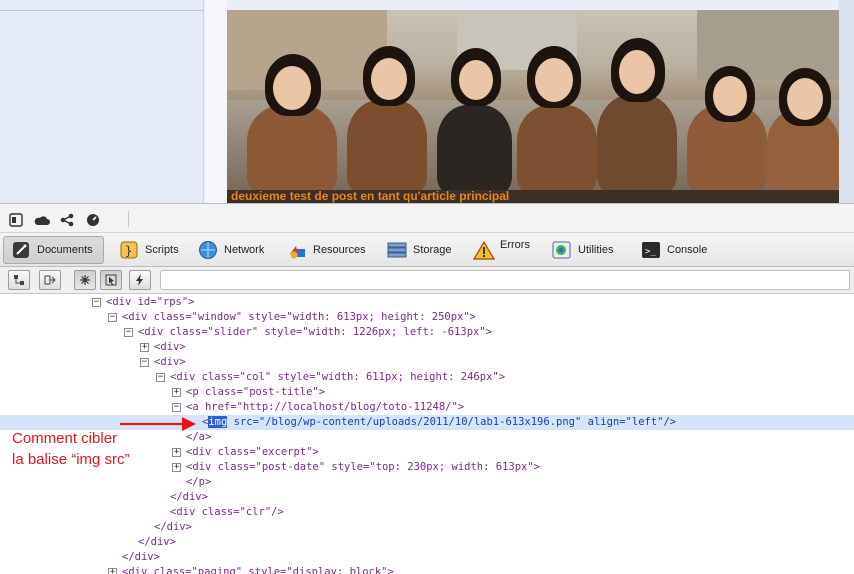  What do you see at coordinates (218, 422) in the screenshot?
I see `tag-name-highlight: img` at bounding box center [218, 422].